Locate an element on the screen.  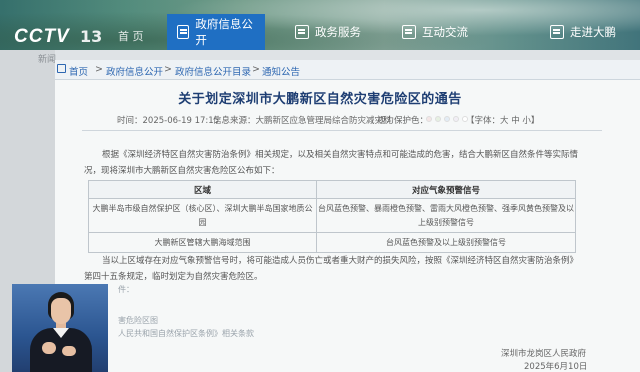
tab-label: 政务服务 is located at coordinates (338, 32).